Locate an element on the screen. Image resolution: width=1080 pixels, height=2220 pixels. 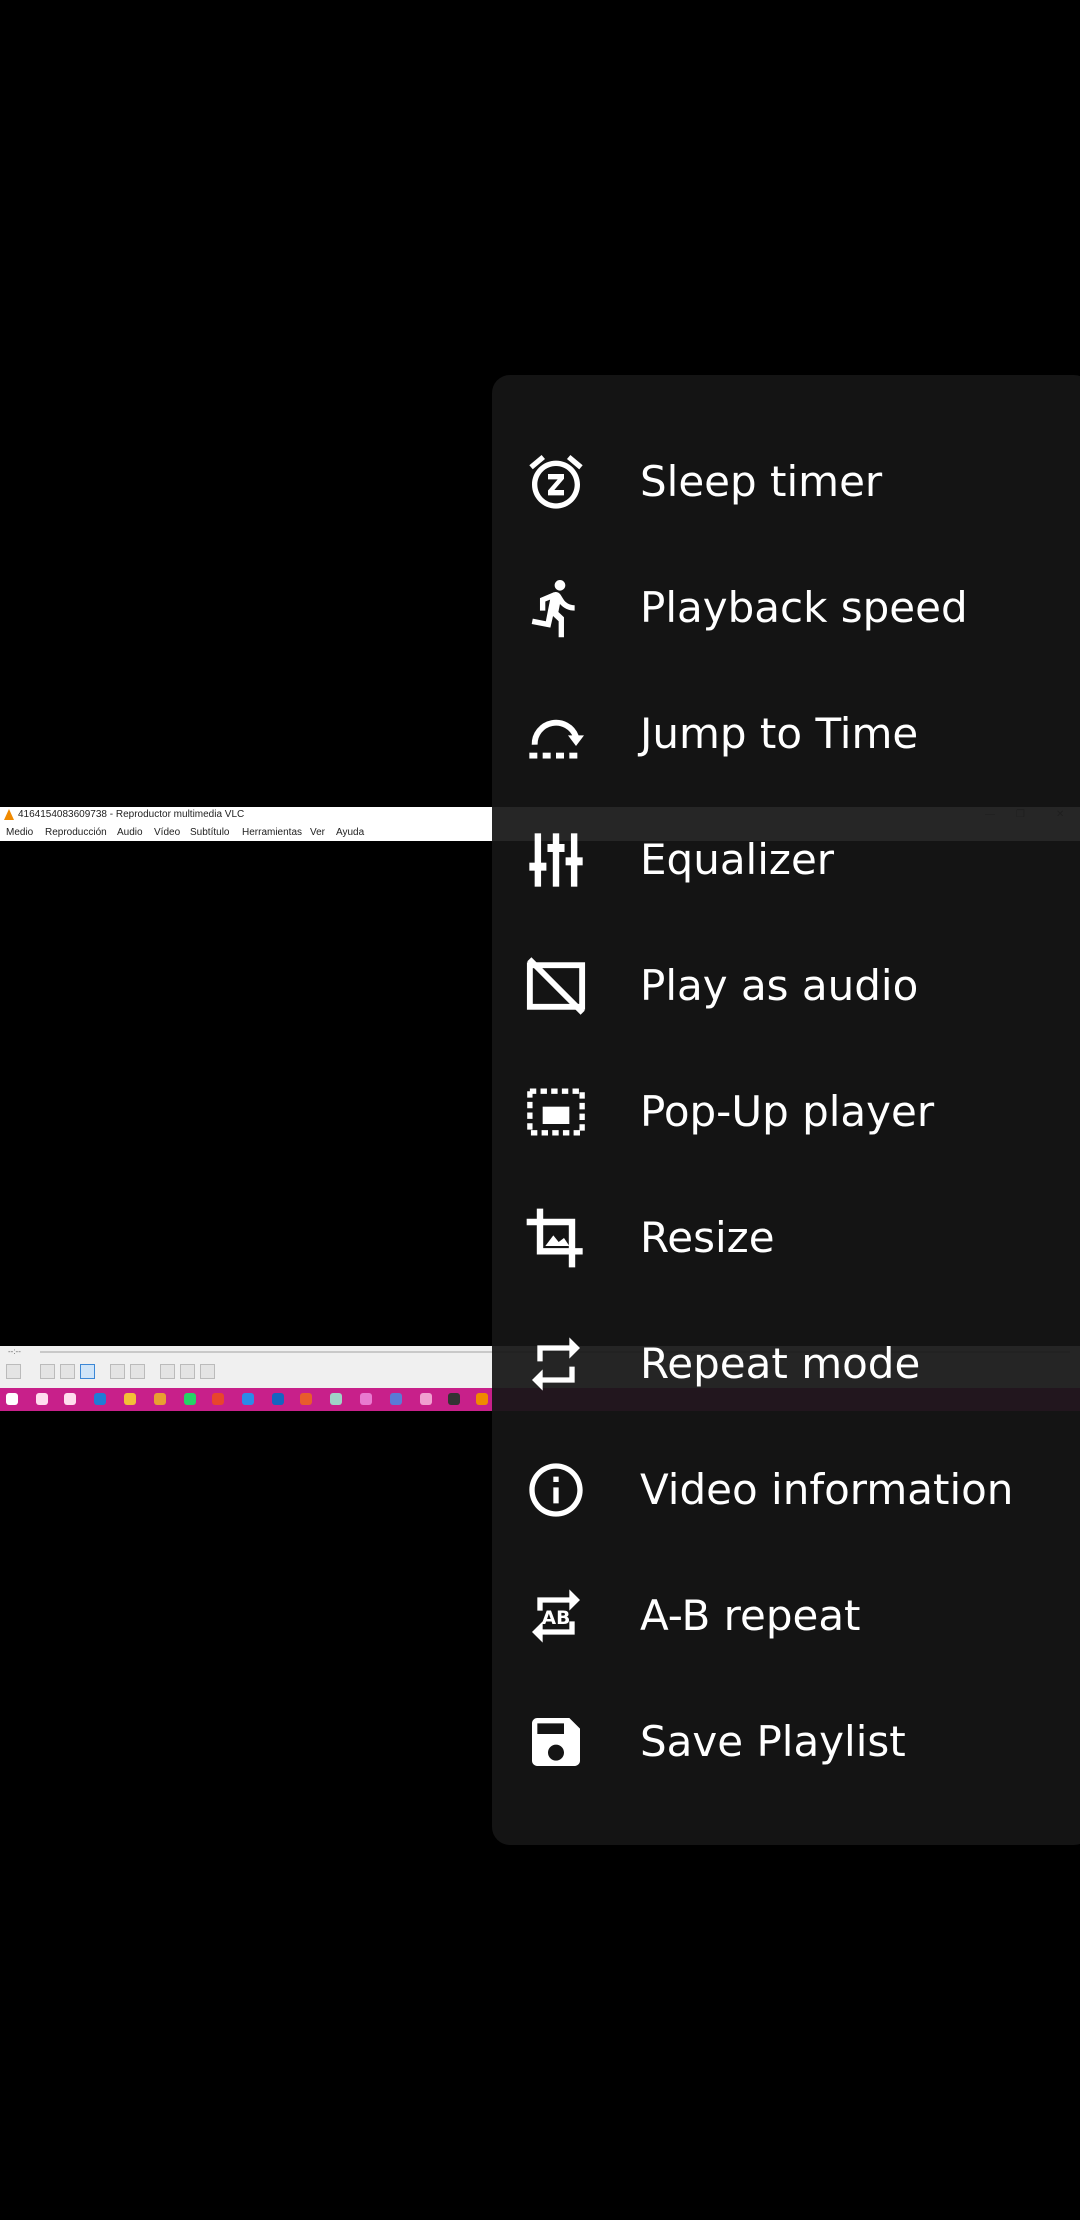
menu-item-label: Jump to Time is located at coordinates (779, 733).